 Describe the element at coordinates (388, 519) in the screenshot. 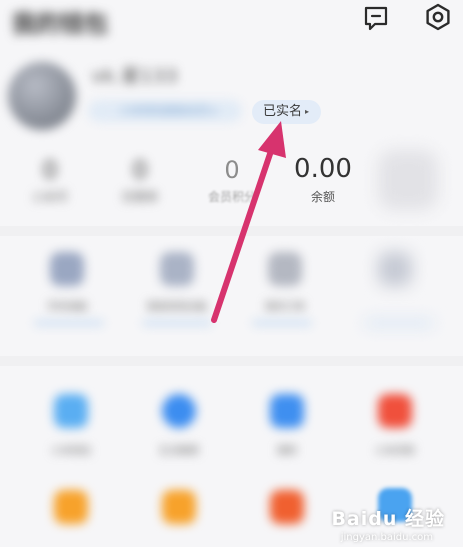

I see `watermark-brand: Baidu 经验` at that location.